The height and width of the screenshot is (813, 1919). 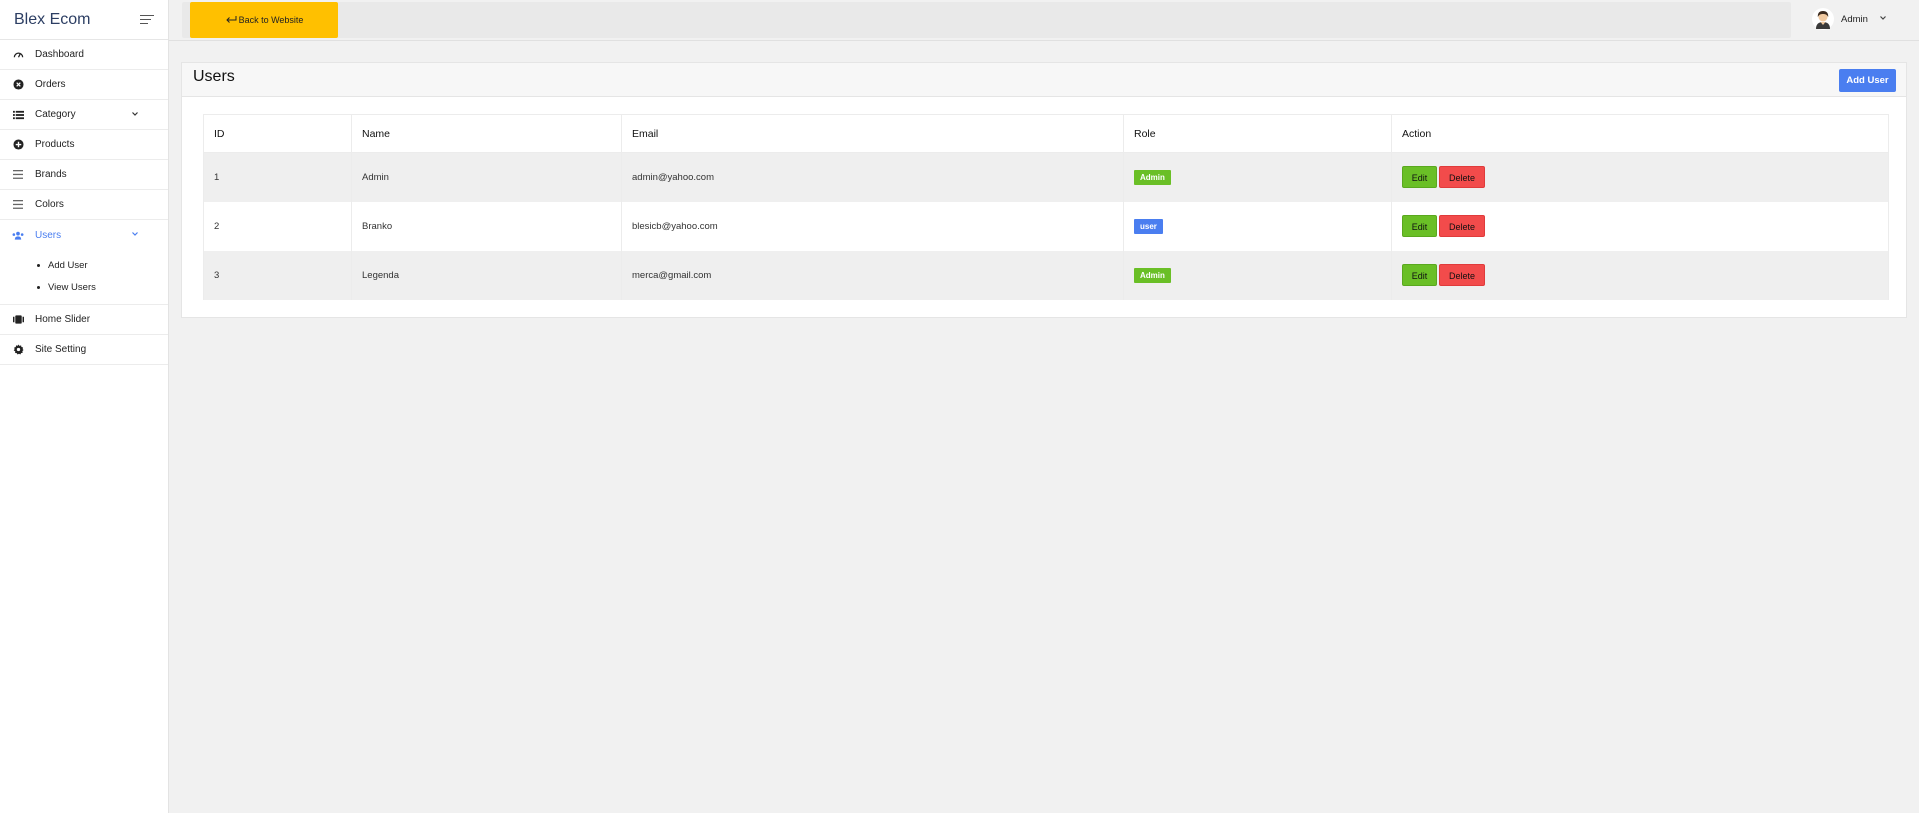 What do you see at coordinates (59, 54) in the screenshot?
I see `sidebar-item-label: Dashboard` at bounding box center [59, 54].